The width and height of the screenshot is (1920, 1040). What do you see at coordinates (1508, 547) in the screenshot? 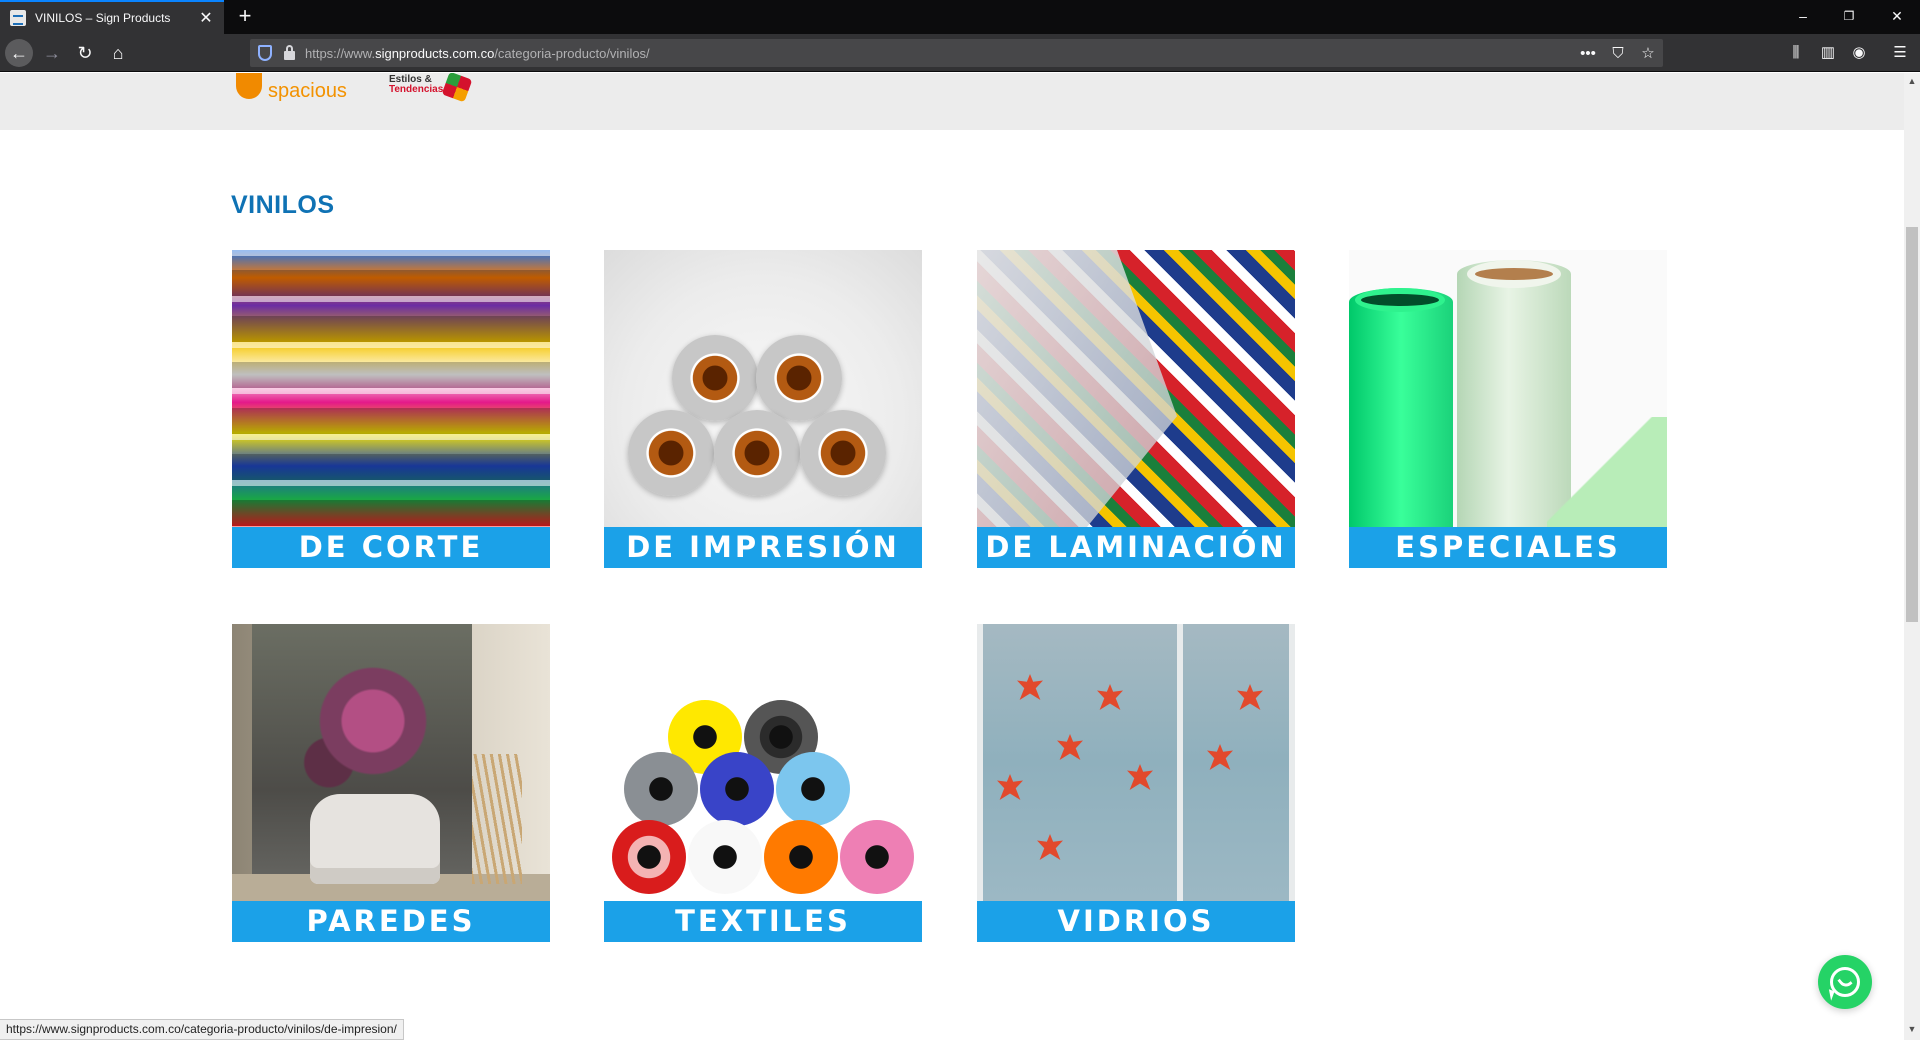
I see `category-label: ESPECIALES` at bounding box center [1508, 547].